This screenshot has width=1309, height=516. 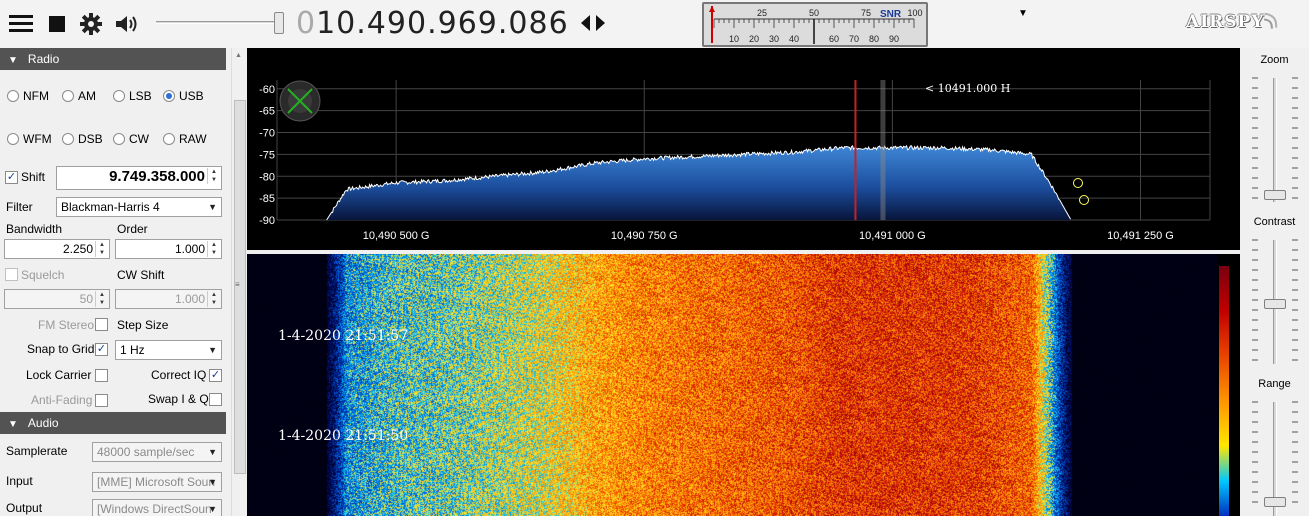 What do you see at coordinates (143, 325) in the screenshot?
I see `step-size-label: Step Size` at bounding box center [143, 325].